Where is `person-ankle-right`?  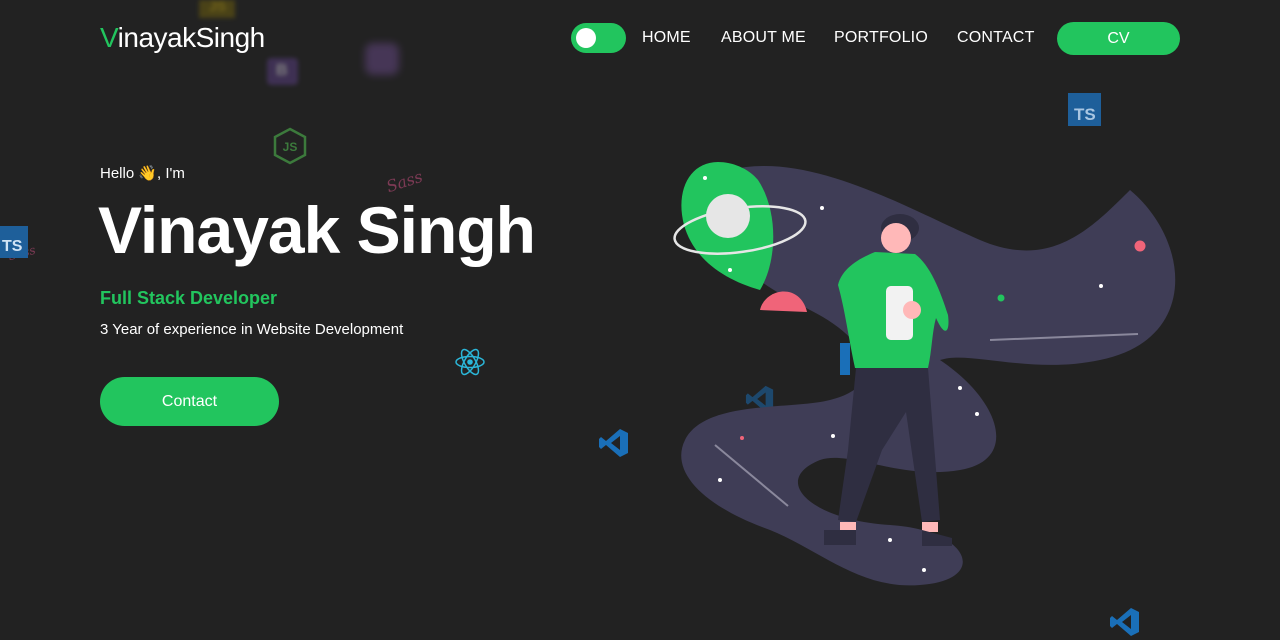
person-ankle-right is located at coordinates (930, 527).